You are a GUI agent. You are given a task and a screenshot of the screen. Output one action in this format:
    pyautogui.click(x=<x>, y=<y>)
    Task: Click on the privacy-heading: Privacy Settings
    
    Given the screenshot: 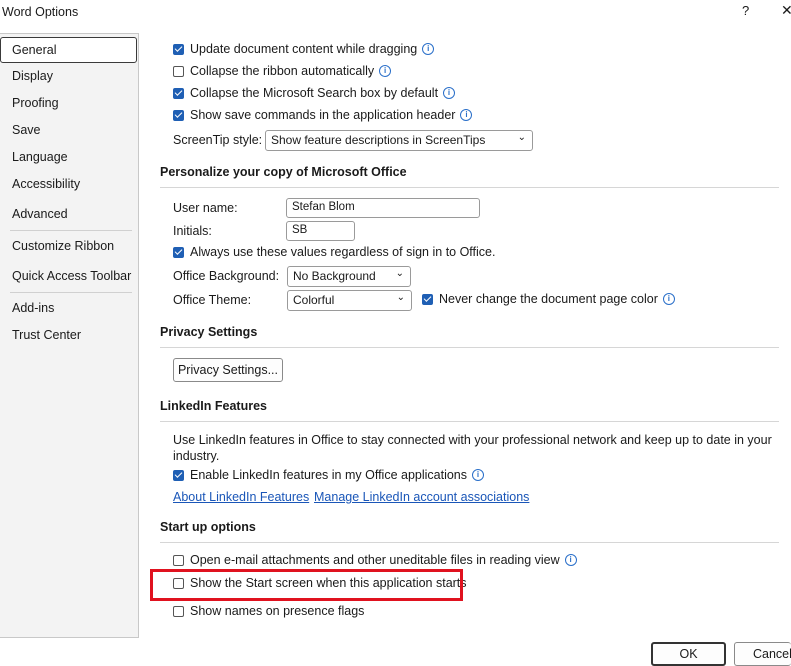 What is the action you would take?
    pyautogui.click(x=209, y=332)
    